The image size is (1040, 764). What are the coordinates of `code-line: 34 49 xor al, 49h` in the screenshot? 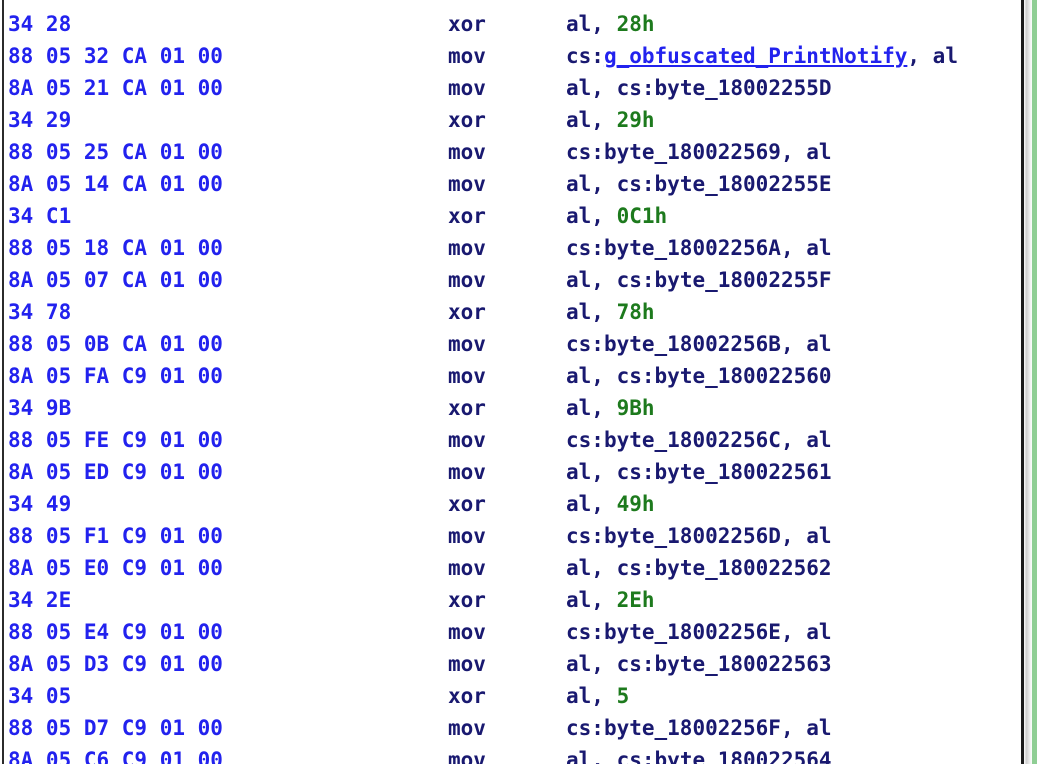 It's located at (510, 504).